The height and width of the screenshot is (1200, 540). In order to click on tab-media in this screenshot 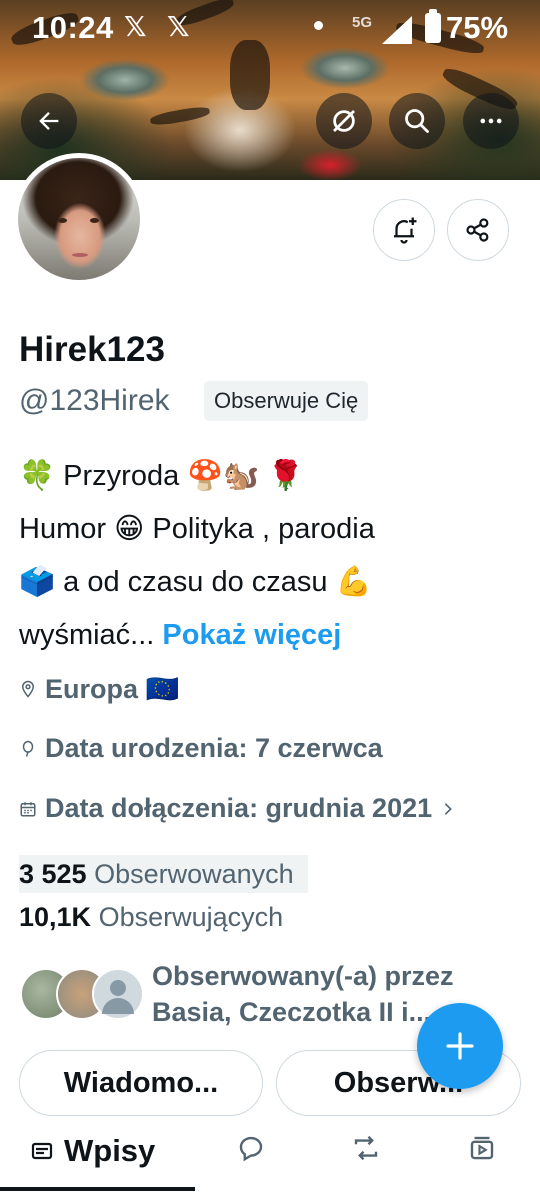, I will do `click(482, 1148)`.